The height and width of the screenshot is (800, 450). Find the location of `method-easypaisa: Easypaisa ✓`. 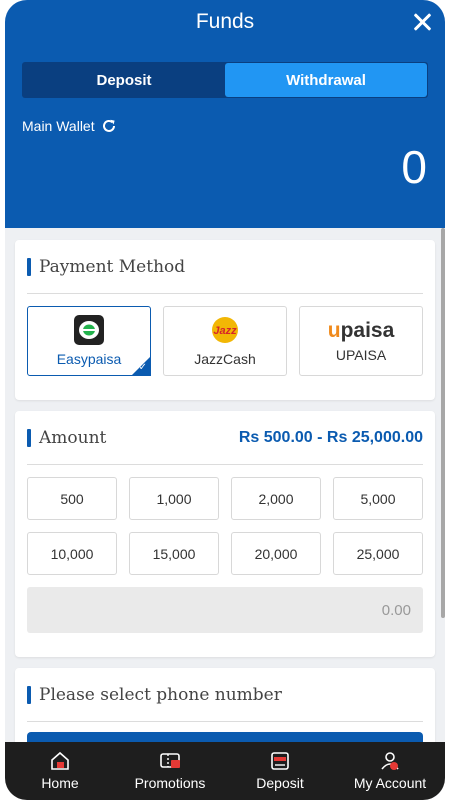

method-easypaisa: Easypaisa ✓ is located at coordinates (89, 341).